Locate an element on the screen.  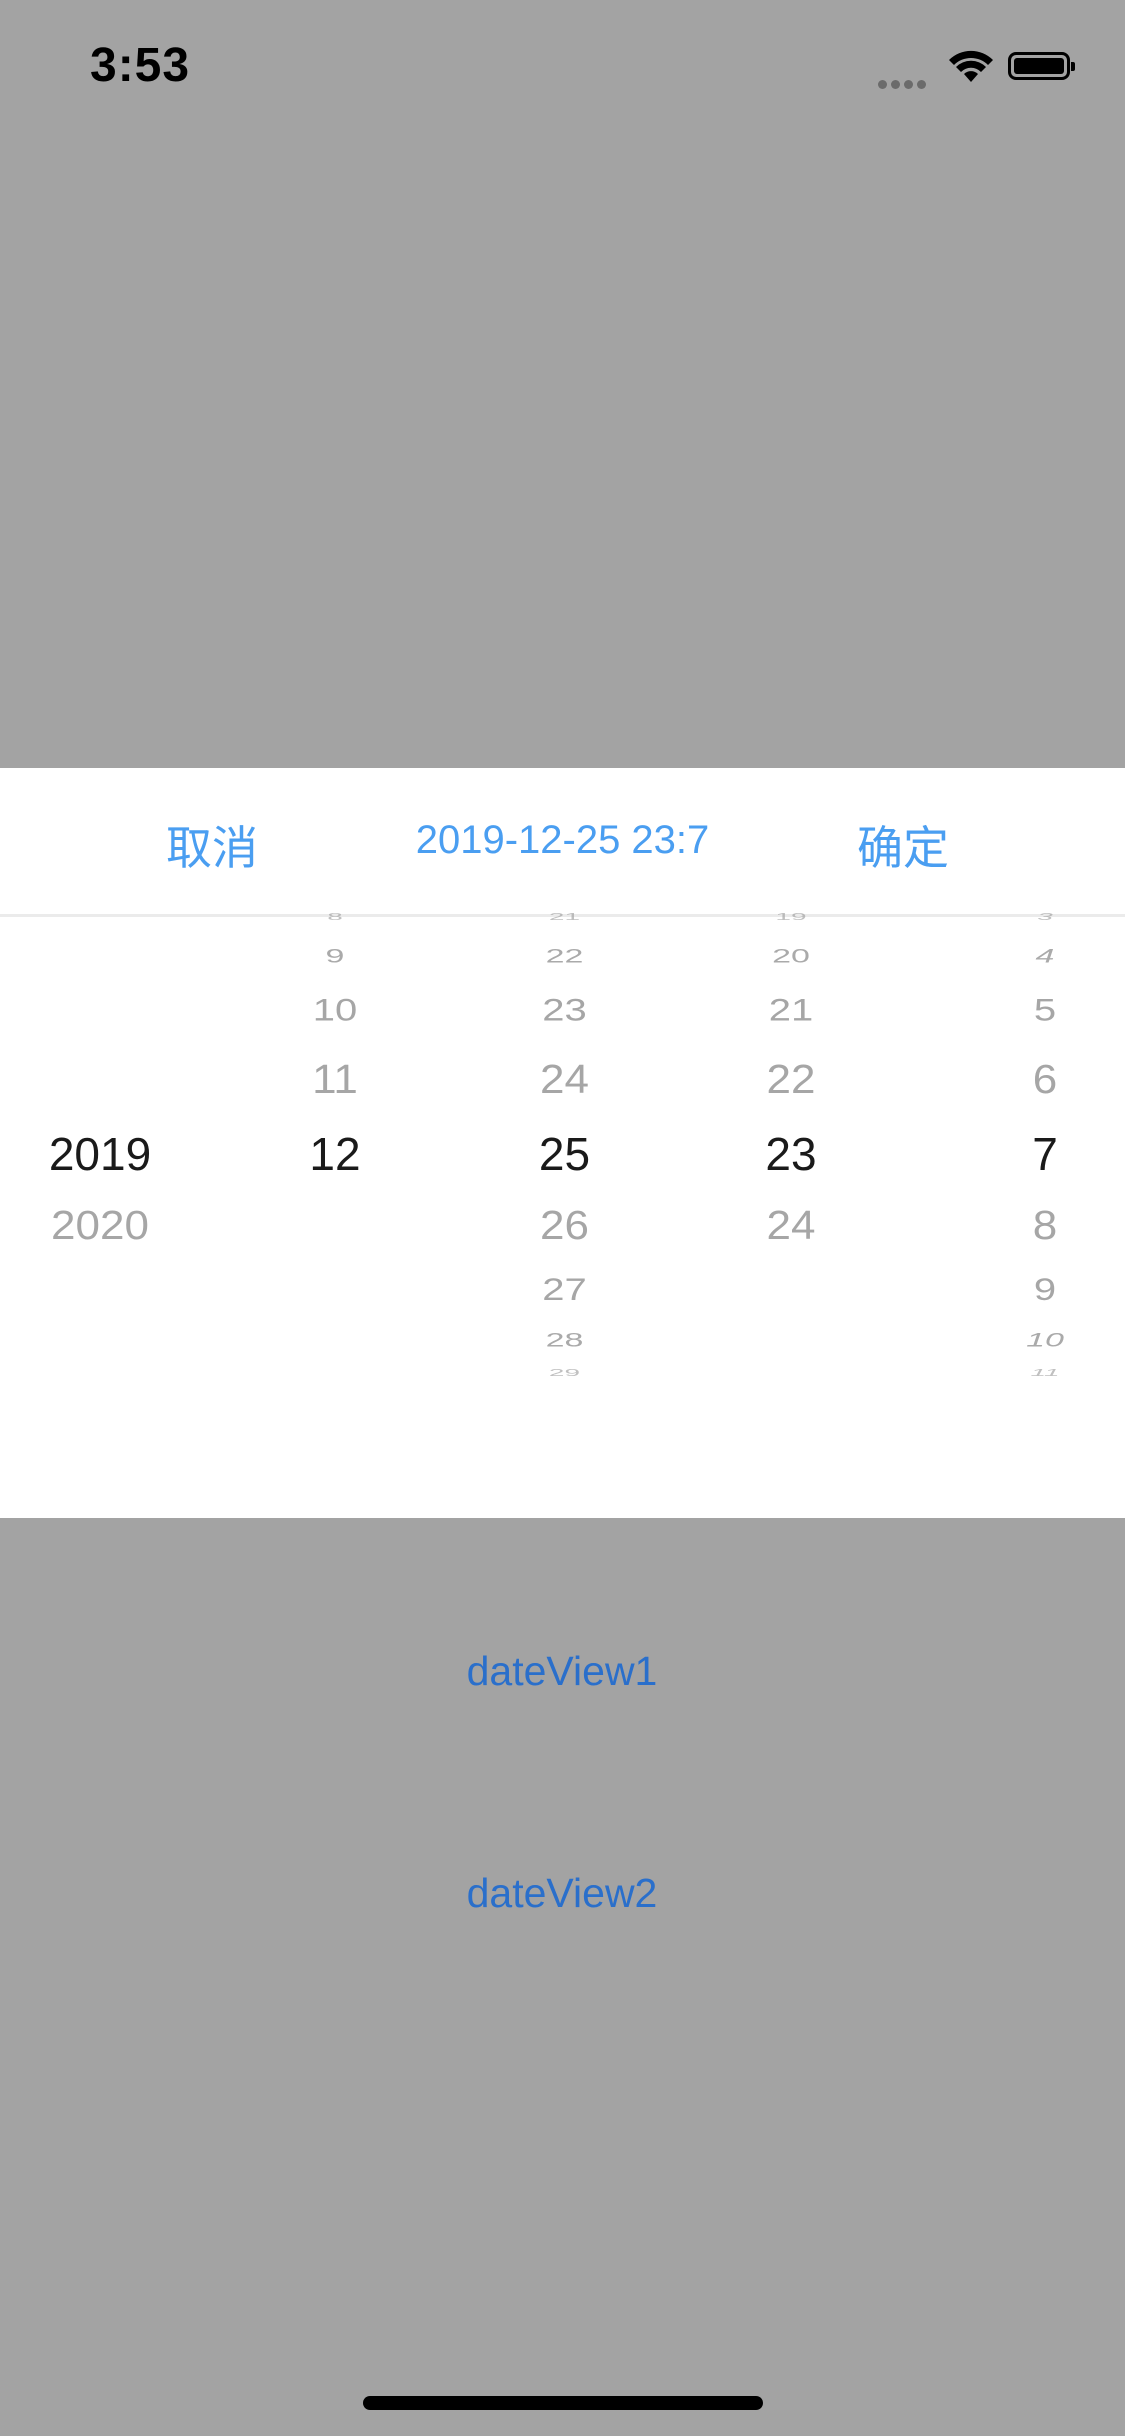
hour-option: 20 is located at coordinates (791, 956).